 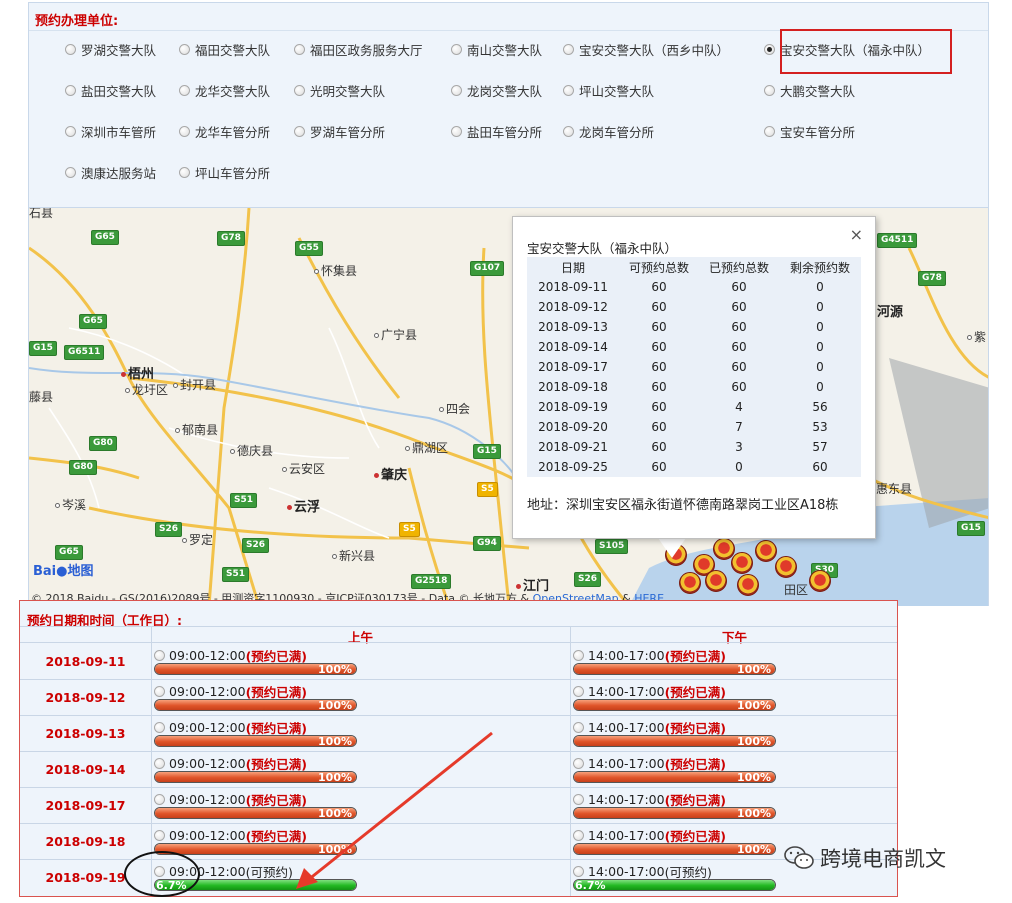 I want to click on unit-option: 深圳市车管所, so click(x=110, y=131).